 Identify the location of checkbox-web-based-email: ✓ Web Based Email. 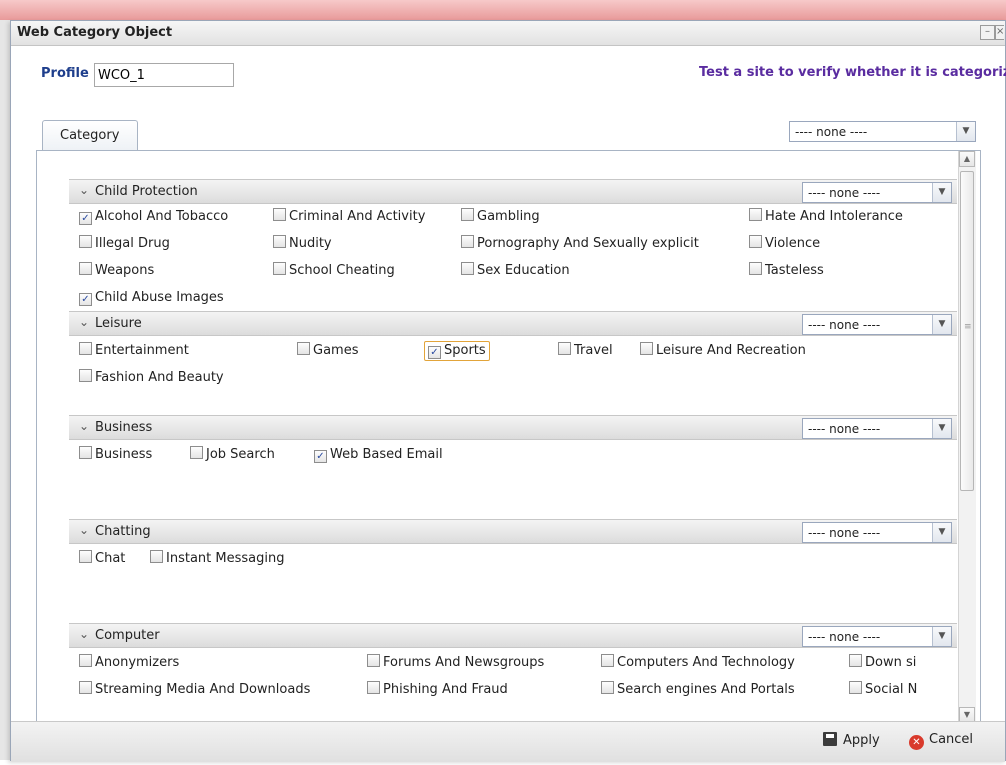
(378, 455).